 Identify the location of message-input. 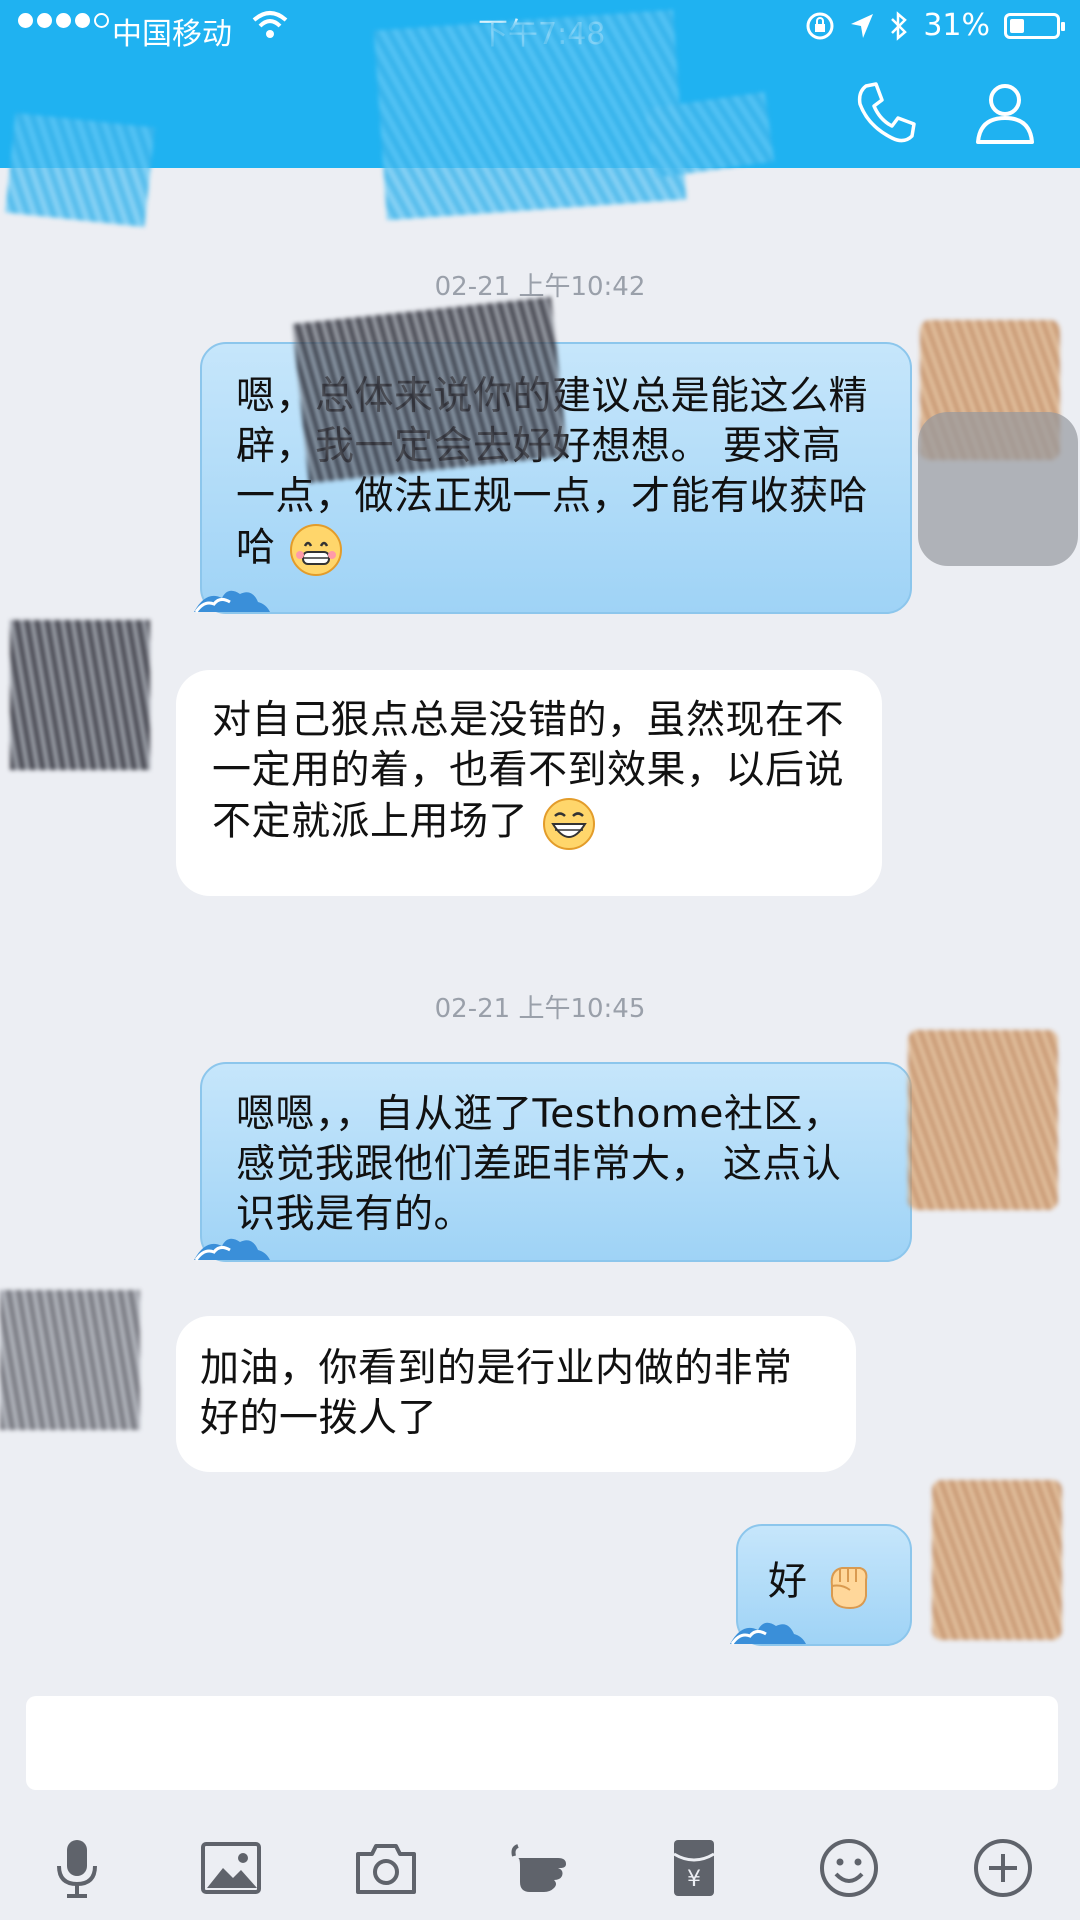
(542, 1743).